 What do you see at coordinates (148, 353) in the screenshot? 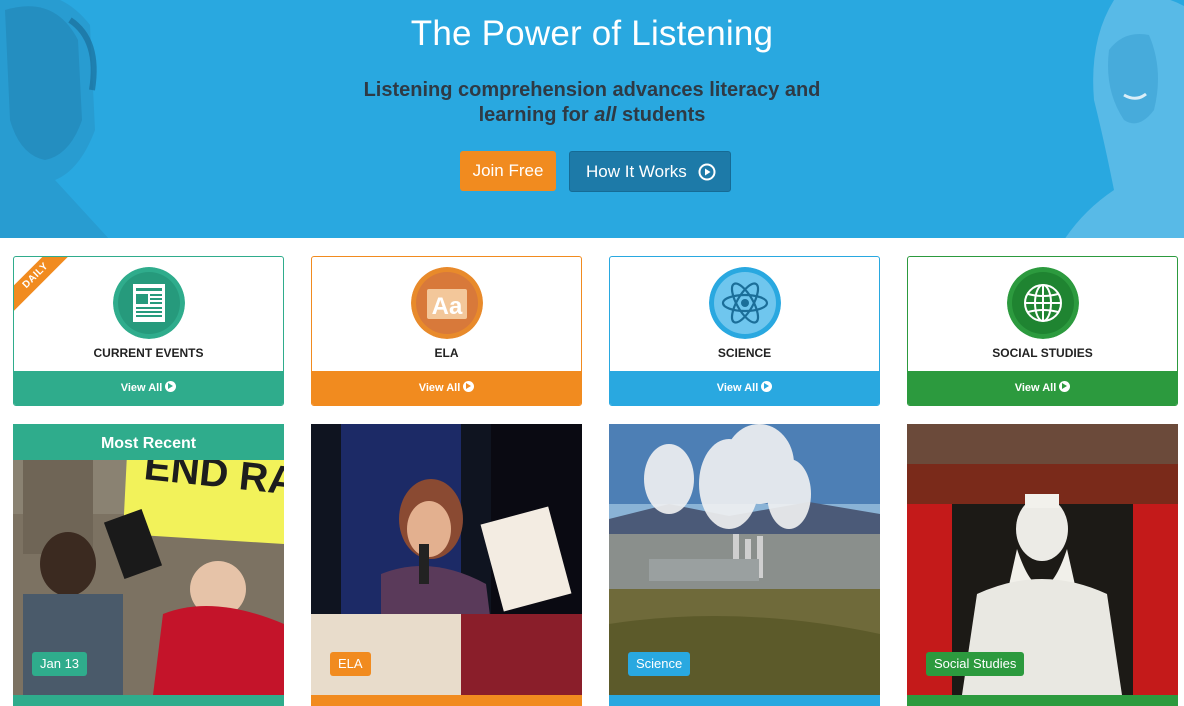
I see `category-label: CURRENT EVENTS` at bounding box center [148, 353].